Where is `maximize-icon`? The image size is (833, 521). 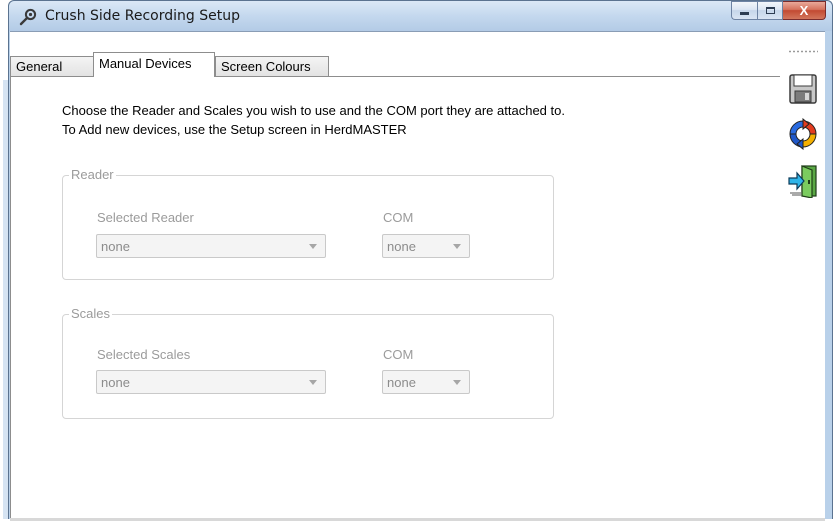
maximize-icon is located at coordinates (770, 10).